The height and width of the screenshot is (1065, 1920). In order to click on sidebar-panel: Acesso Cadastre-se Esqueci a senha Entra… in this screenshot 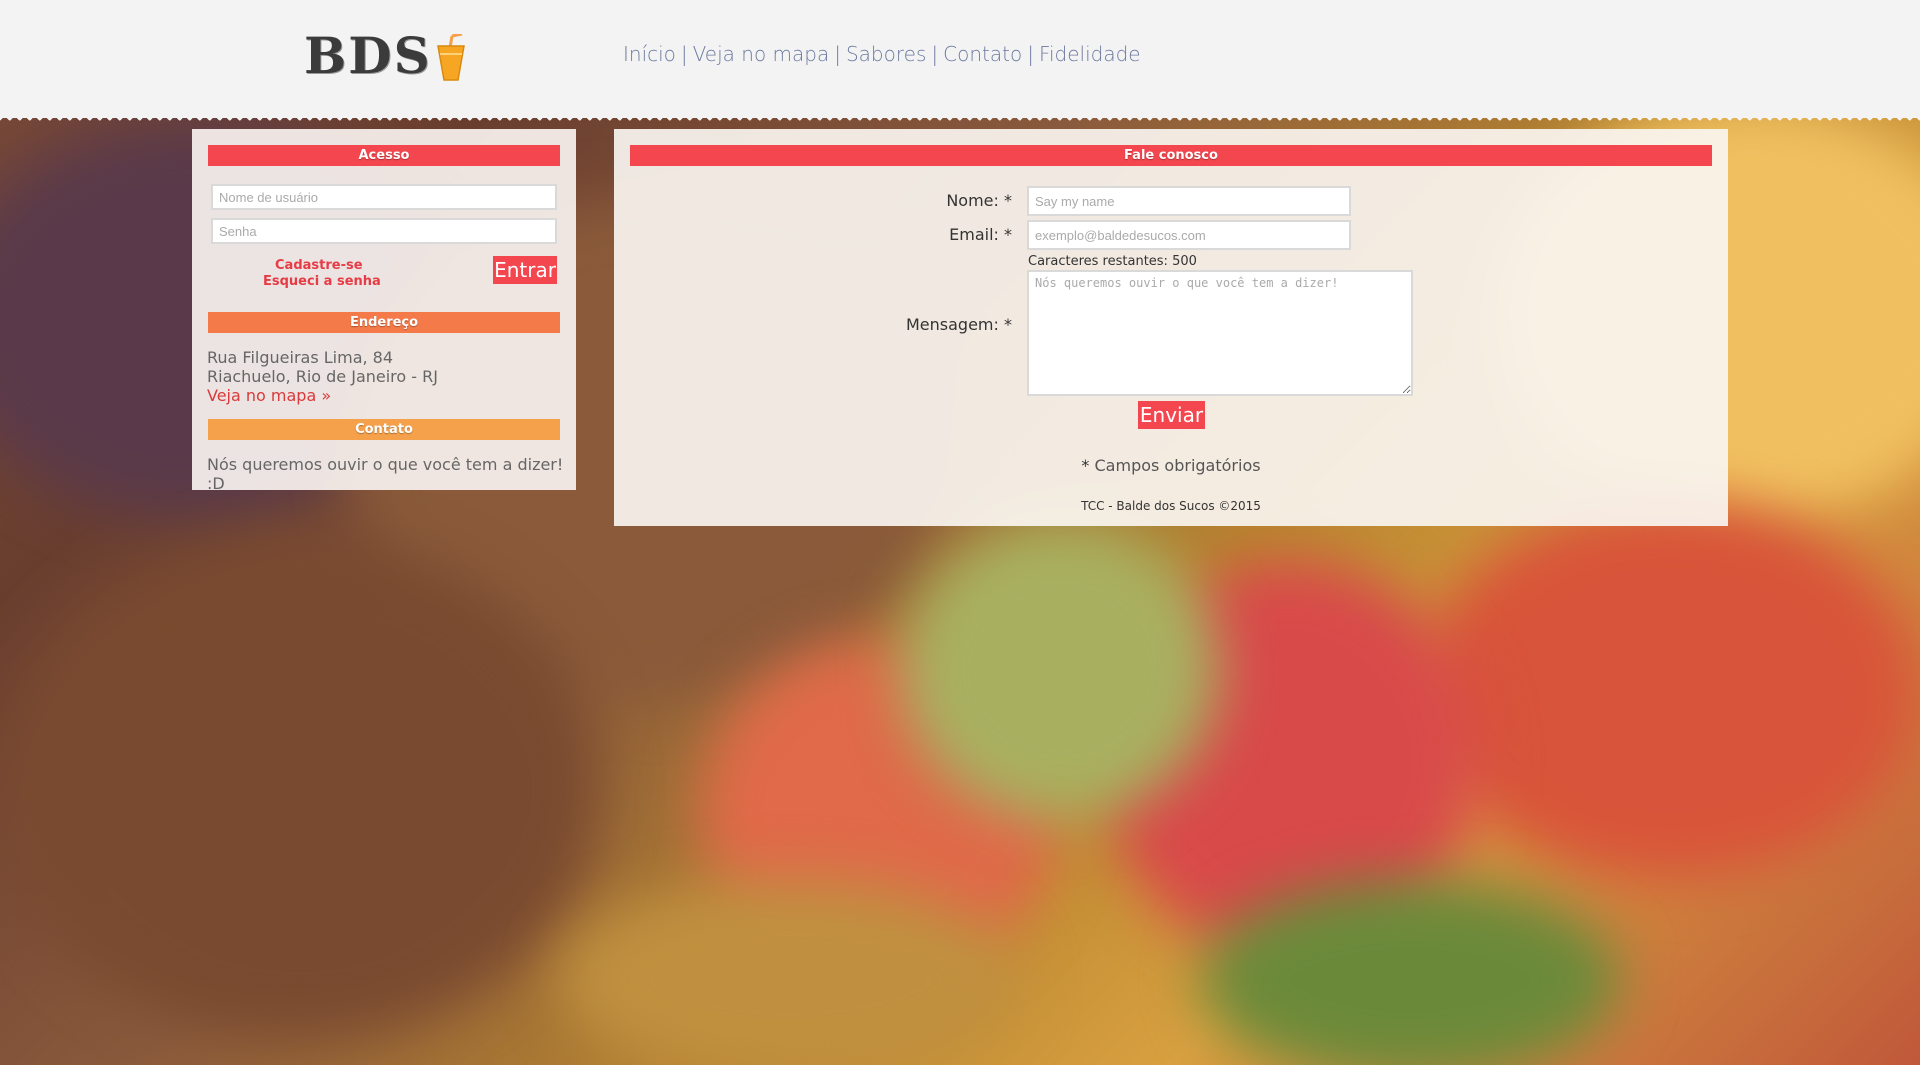, I will do `click(384, 311)`.